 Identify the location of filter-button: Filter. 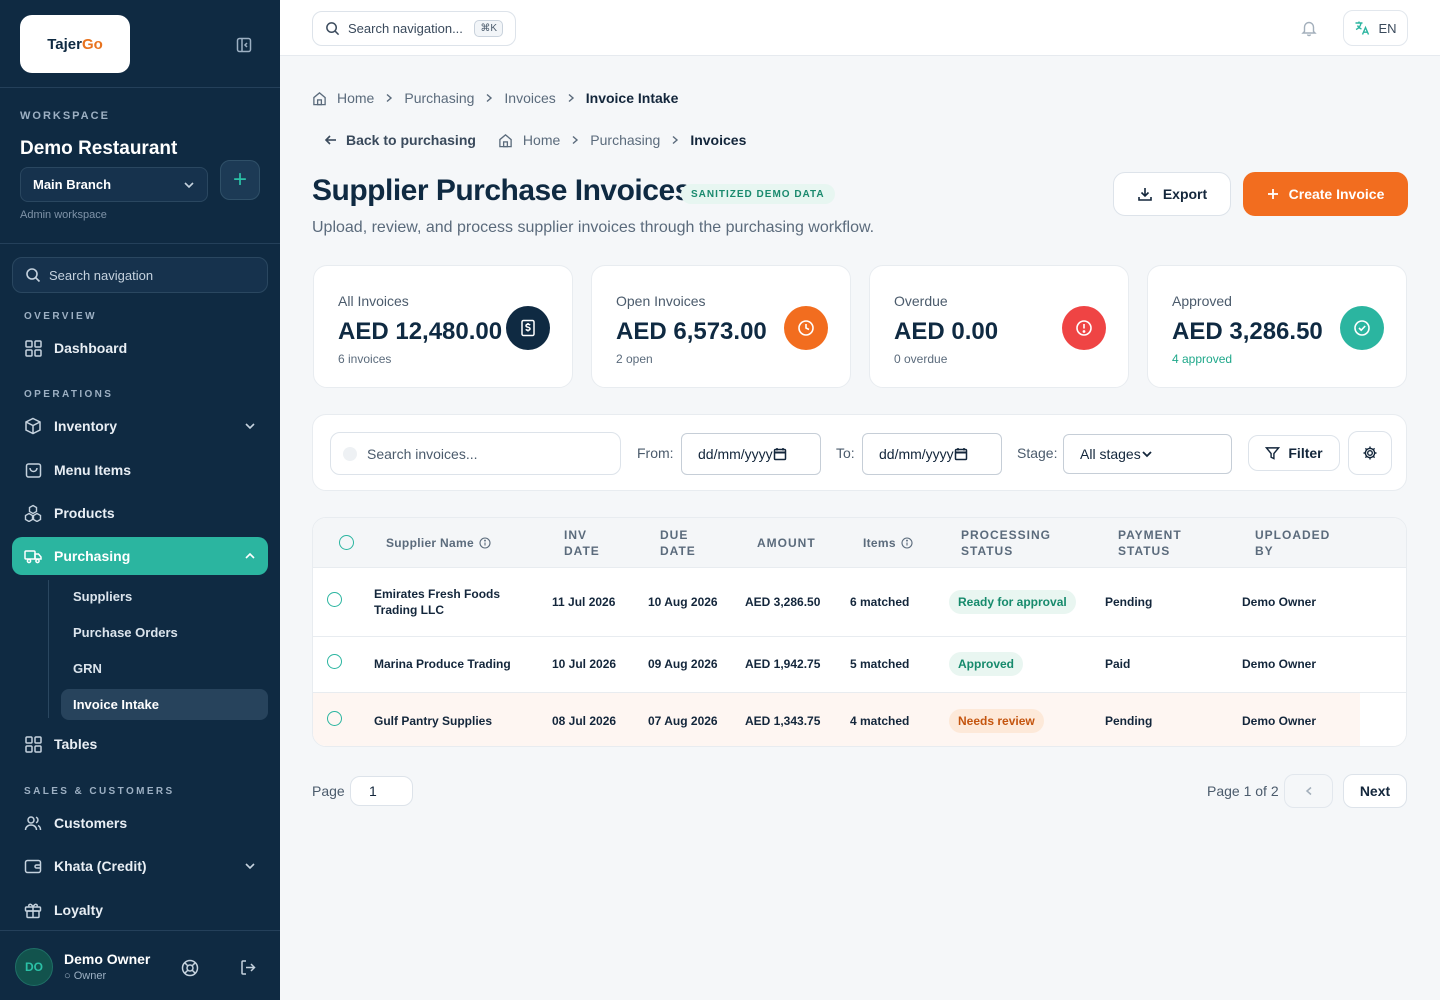
(1294, 453).